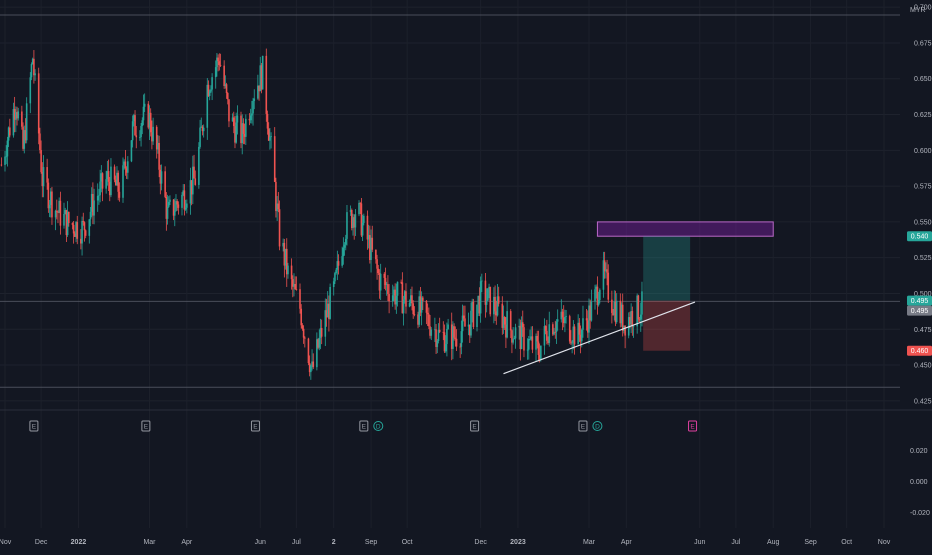 The width and height of the screenshot is (932, 555). I want to click on time-tick-label: Jun, so click(699, 542).